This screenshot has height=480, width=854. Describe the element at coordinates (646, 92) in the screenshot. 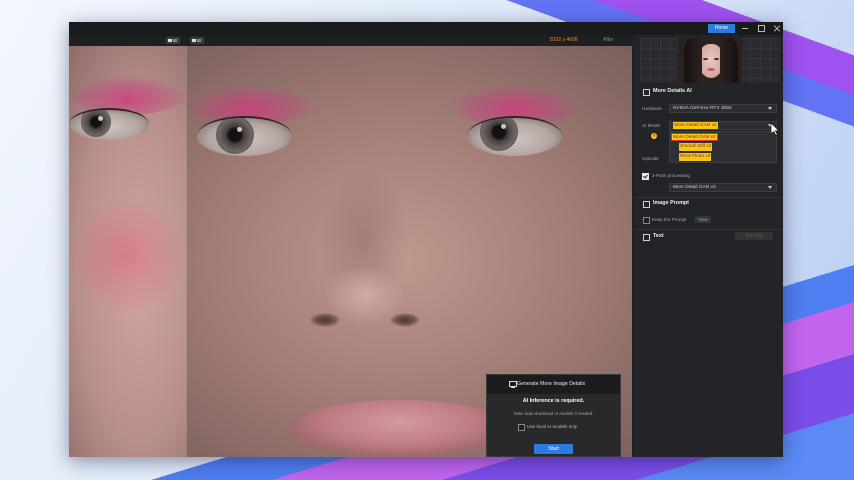

I see `sparkle-icon` at that location.